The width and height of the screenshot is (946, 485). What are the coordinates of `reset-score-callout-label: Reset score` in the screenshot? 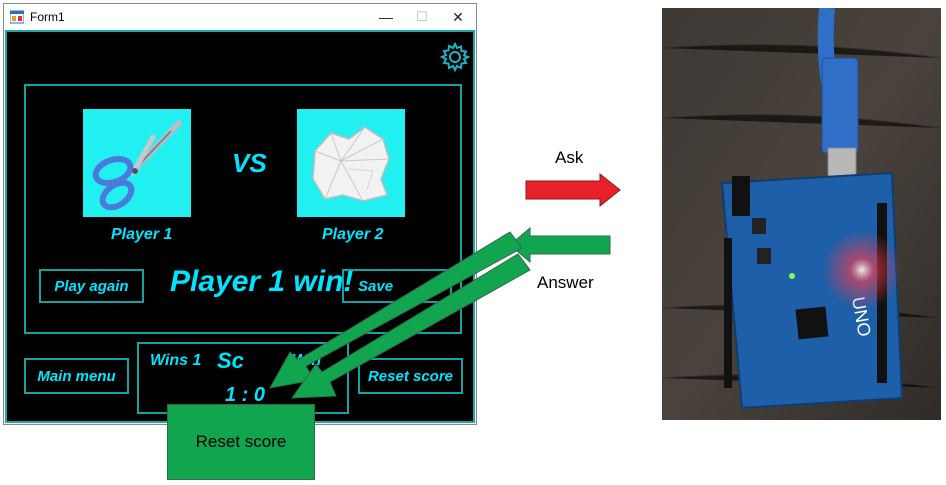 It's located at (241, 441).